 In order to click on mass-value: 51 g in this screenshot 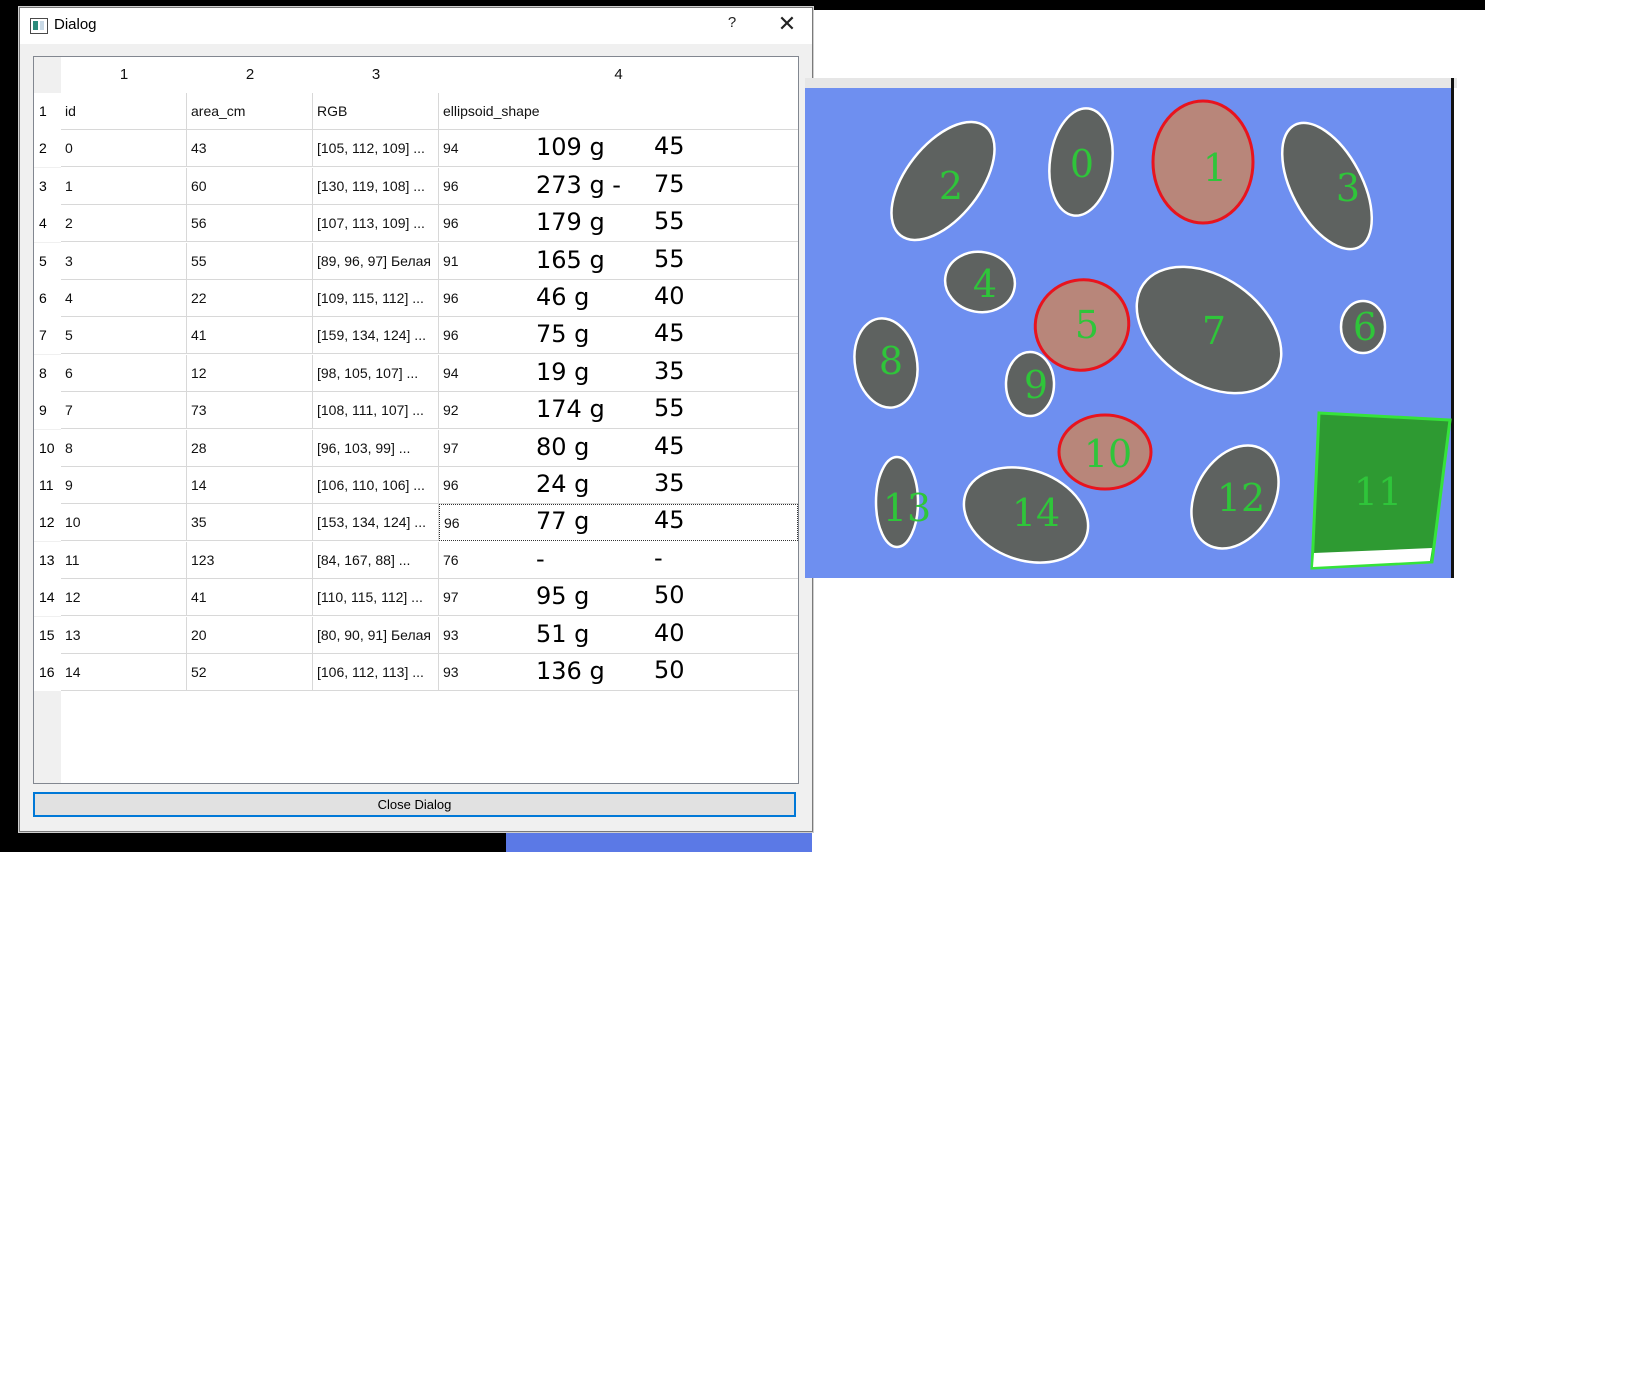, I will do `click(563, 633)`.